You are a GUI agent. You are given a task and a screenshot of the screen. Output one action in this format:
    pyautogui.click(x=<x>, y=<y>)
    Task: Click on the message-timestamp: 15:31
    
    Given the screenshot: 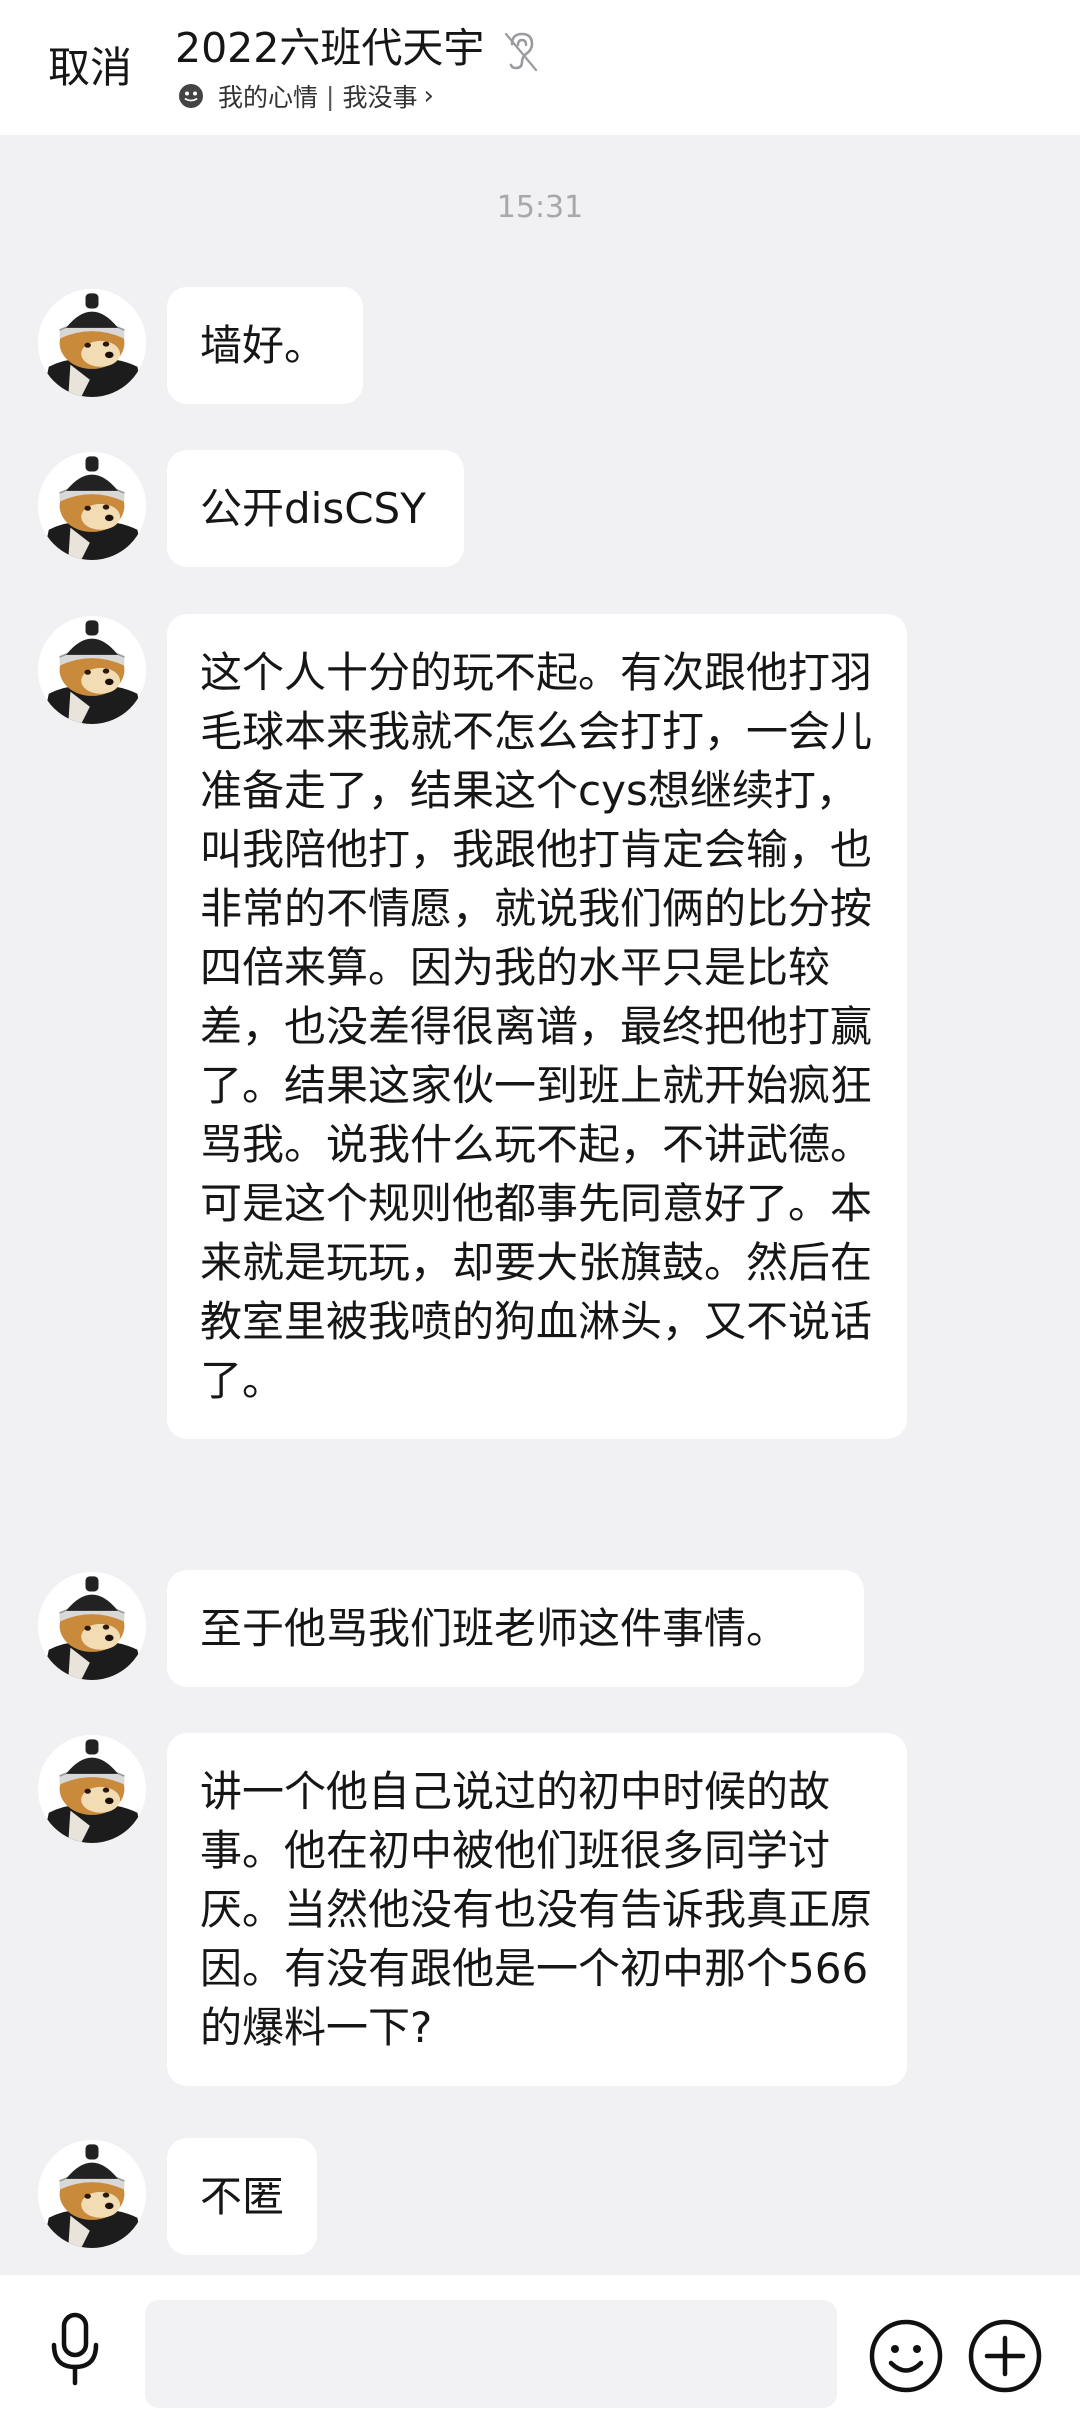 What is the action you would take?
    pyautogui.click(x=540, y=207)
    